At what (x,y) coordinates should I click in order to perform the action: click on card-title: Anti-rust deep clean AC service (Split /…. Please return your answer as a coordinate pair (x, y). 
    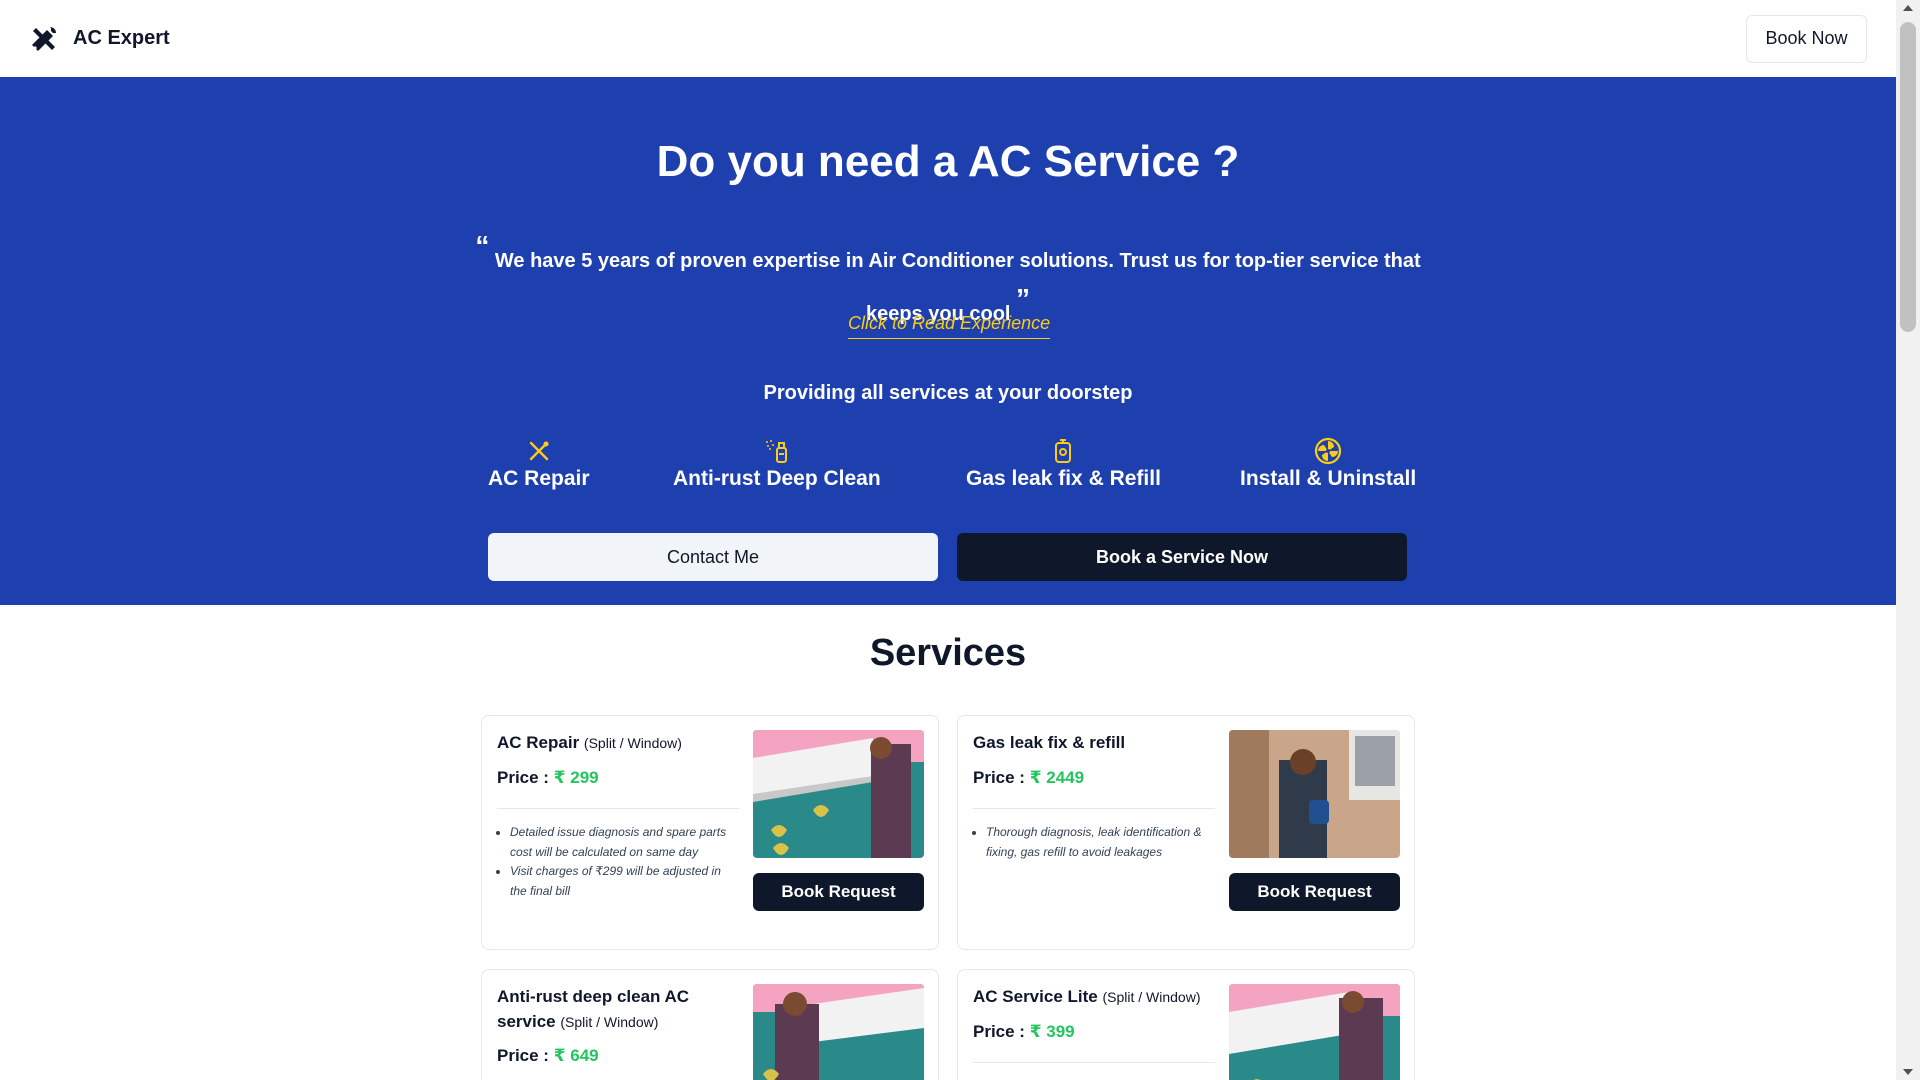
    Looking at the image, I should click on (622, 1009).